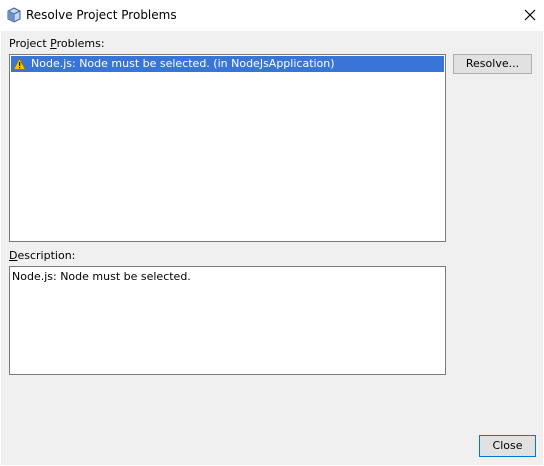 The height and width of the screenshot is (466, 544). I want to click on window-title: Resolve Project Problems, so click(101, 15).